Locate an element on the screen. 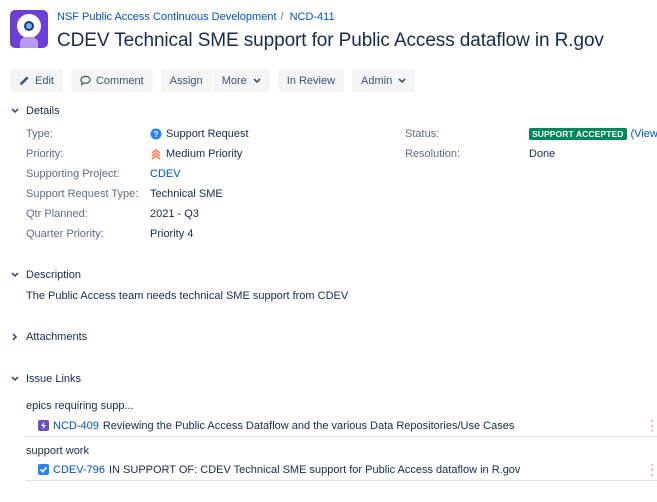  attachments-section-header: Attachments is located at coordinates (48, 337).